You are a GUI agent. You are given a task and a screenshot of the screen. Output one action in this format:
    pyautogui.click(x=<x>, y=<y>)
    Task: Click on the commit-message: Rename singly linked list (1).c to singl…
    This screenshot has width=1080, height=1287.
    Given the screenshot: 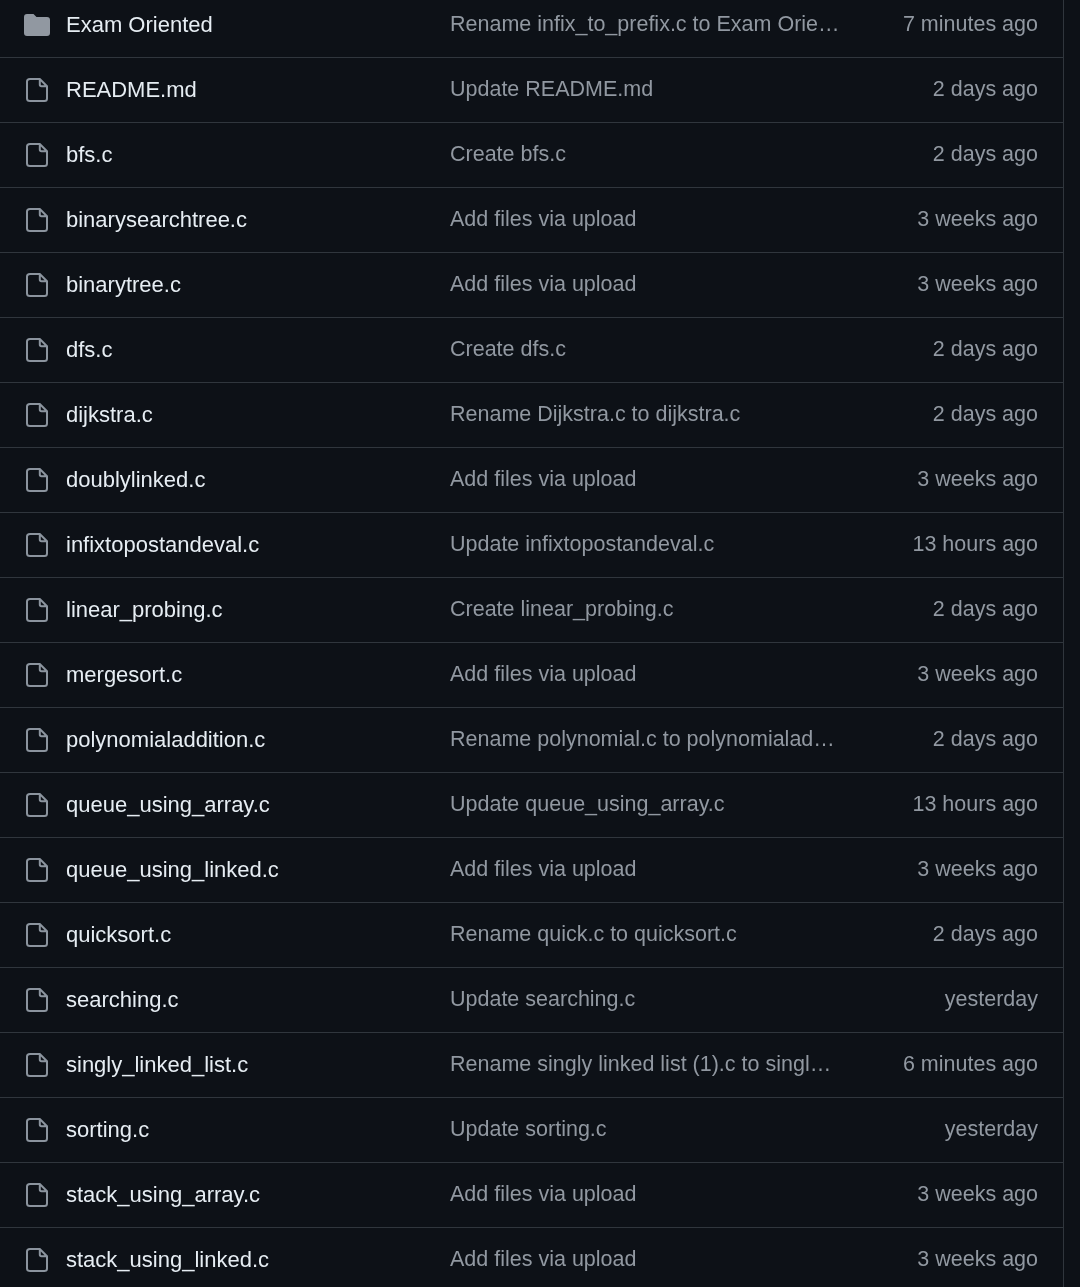 What is the action you would take?
    pyautogui.click(x=641, y=1065)
    